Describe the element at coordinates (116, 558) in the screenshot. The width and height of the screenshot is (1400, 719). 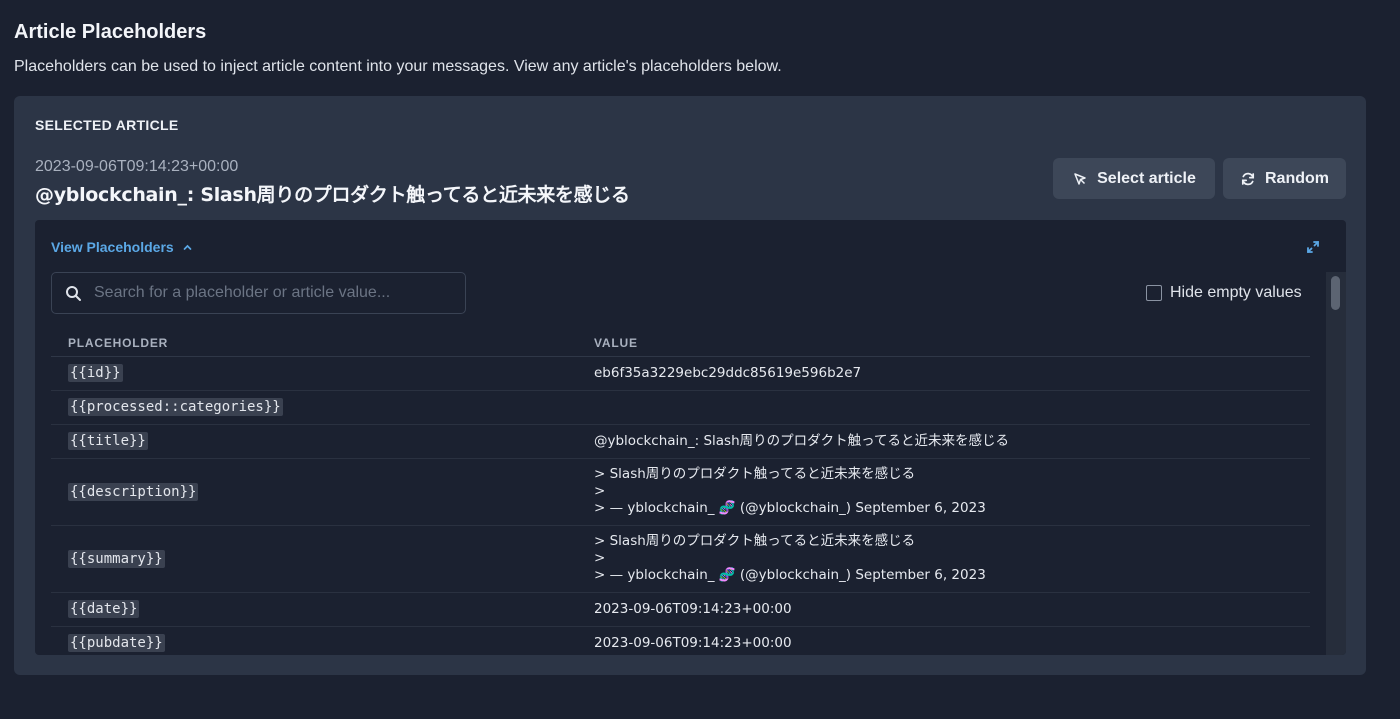
I see `placeholder-name: {{summary}}` at that location.